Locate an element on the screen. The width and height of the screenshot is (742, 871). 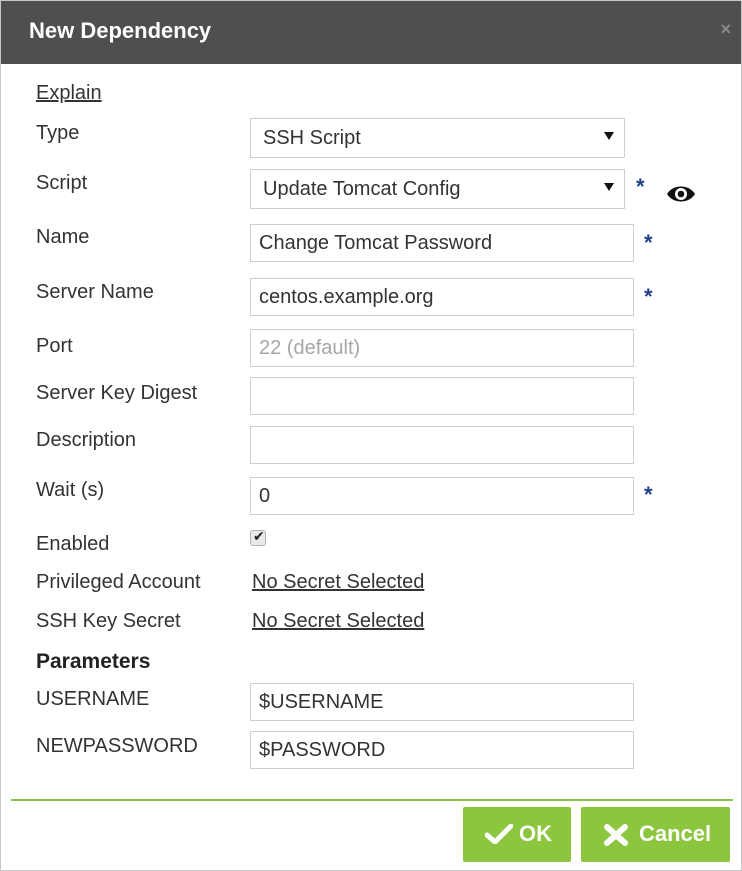
server-name-label: Server Name is located at coordinates (95, 292).